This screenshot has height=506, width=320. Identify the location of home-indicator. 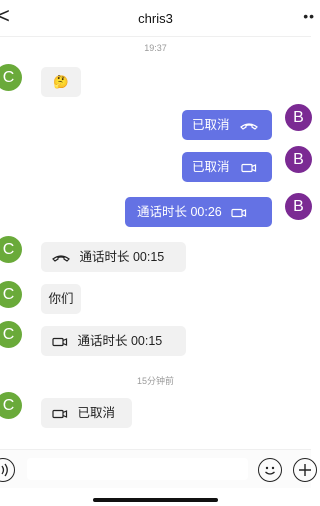
(155, 500).